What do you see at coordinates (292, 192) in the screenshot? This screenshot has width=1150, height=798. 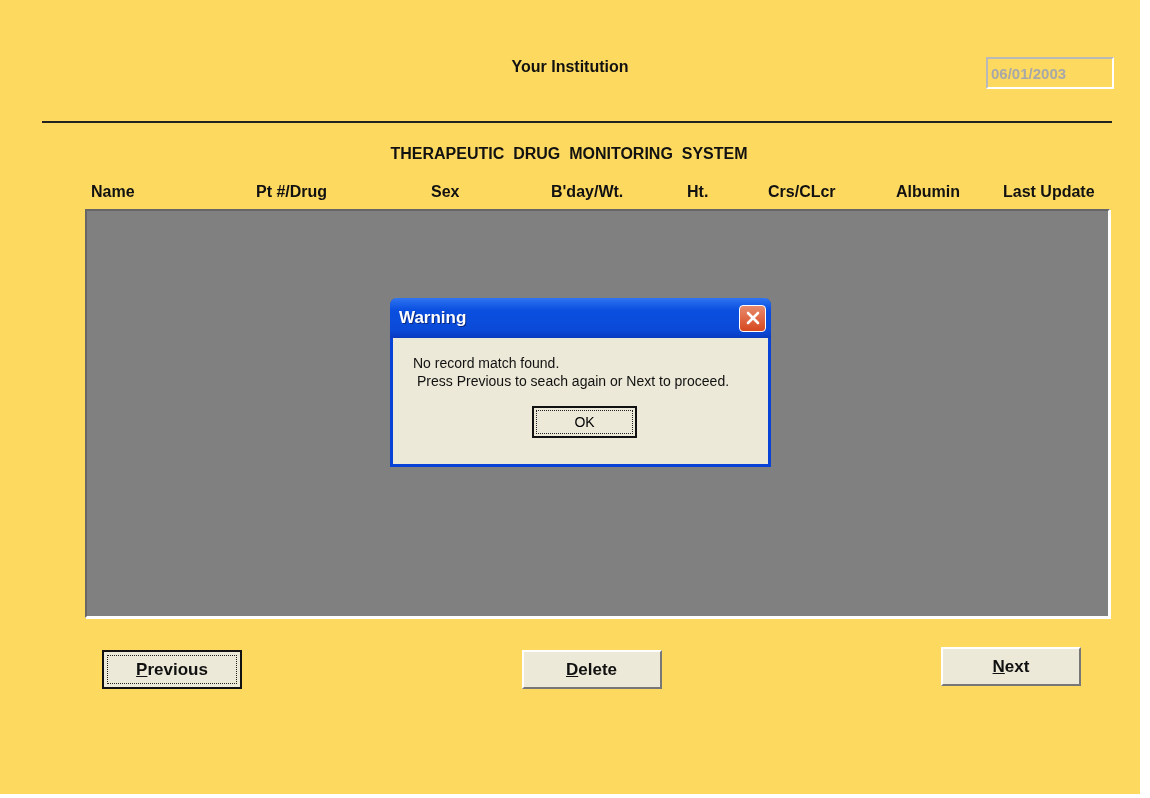 I see `column-header: Pt #/Drug` at bounding box center [292, 192].